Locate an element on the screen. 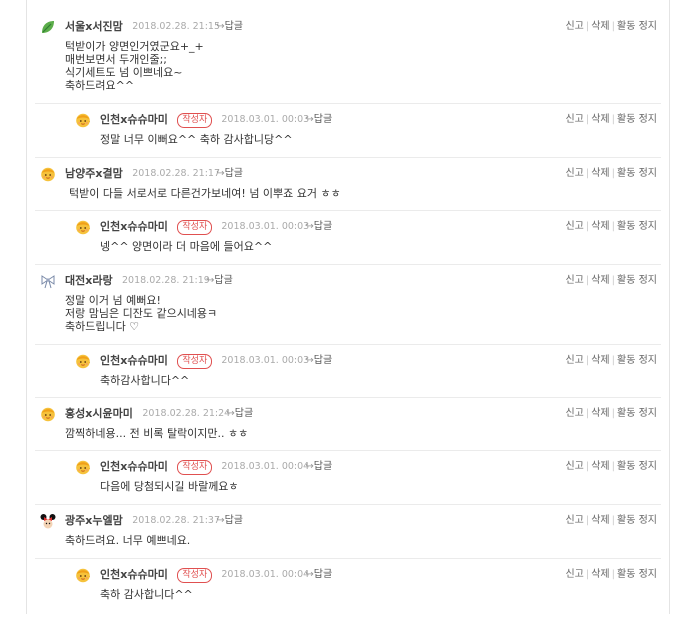 The height and width of the screenshot is (626, 700). comment-header: 서울x서진맘 2018.02.28. 21:15 ↪답글 신고 | 삭제 | 활동 정지 is located at coordinates (348, 27).